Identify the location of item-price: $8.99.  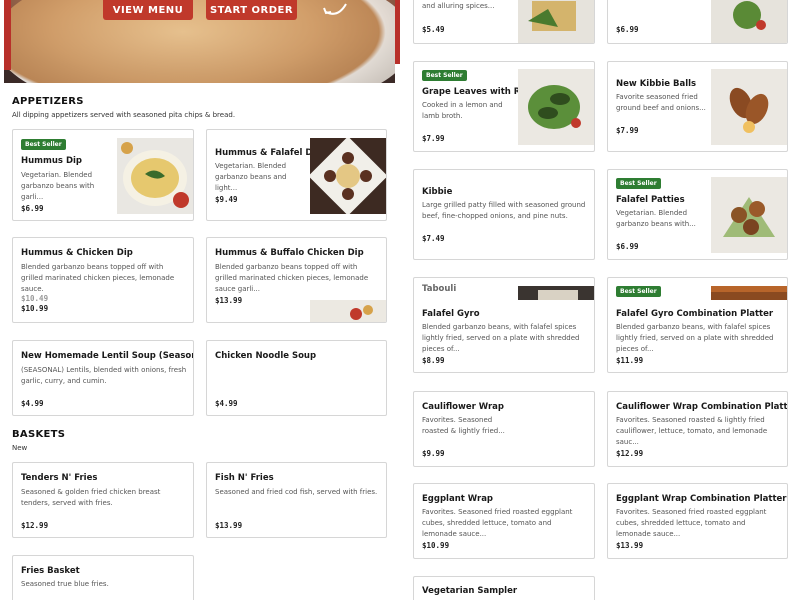
(433, 360).